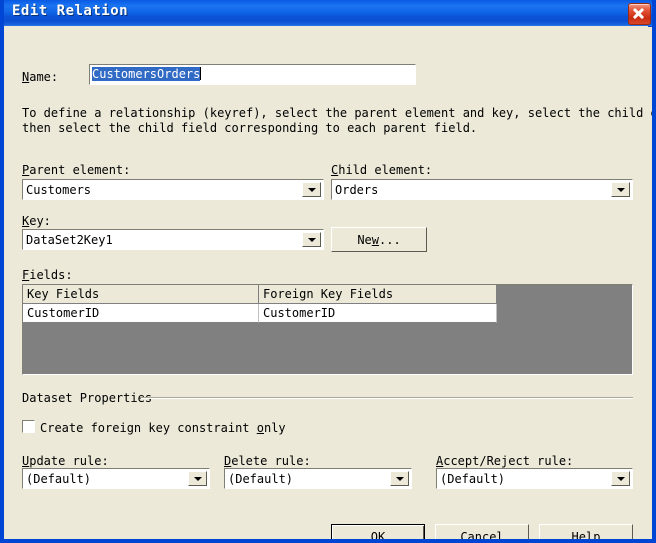  What do you see at coordinates (482, 531) in the screenshot?
I see `cancel-button: Cancel` at bounding box center [482, 531].